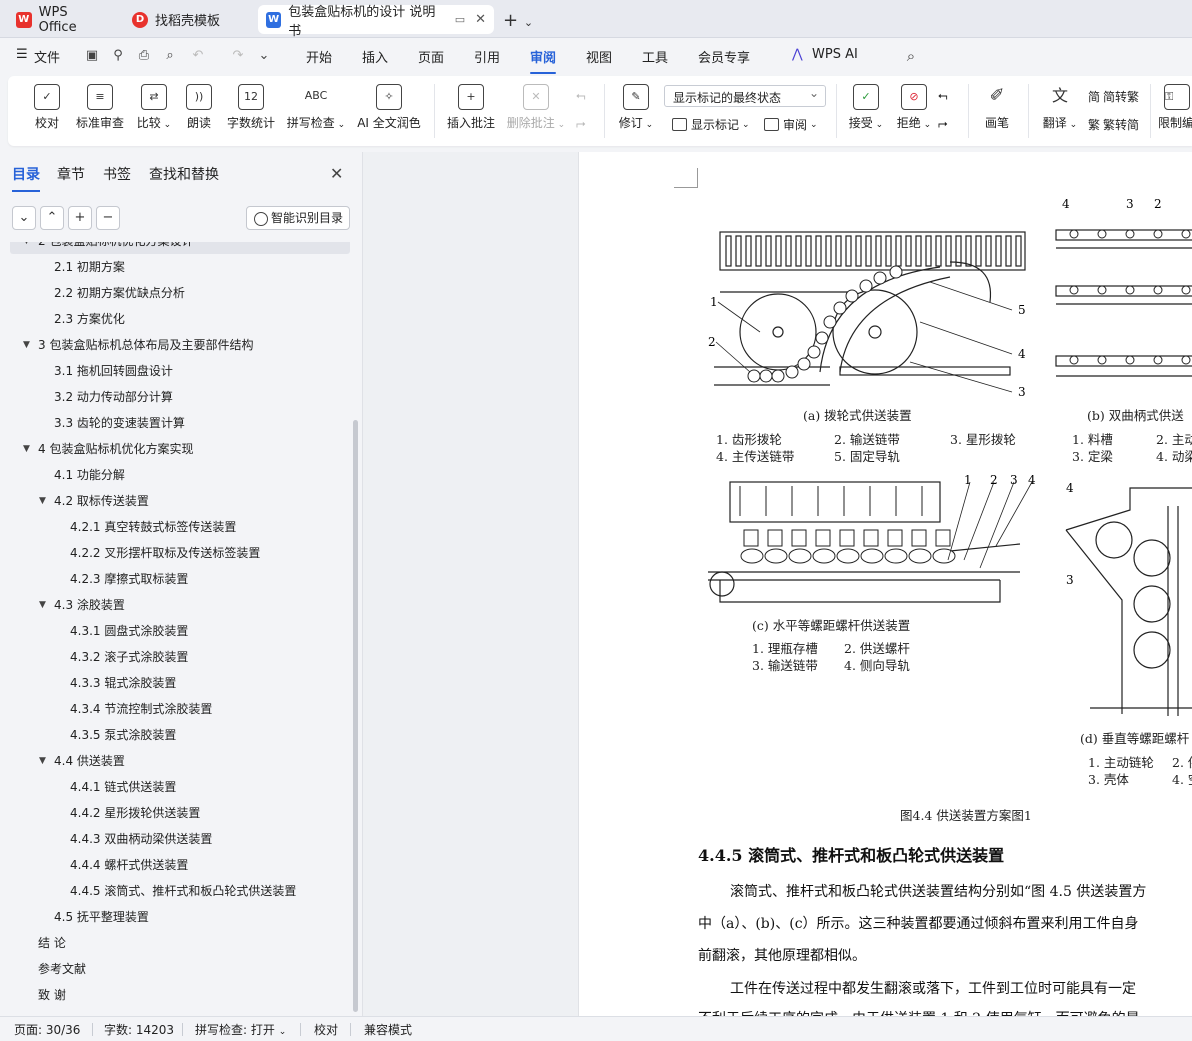 This screenshot has height=1041, width=1192. I want to click on show-markup-button: 显示标记 ⌄, so click(711, 124).